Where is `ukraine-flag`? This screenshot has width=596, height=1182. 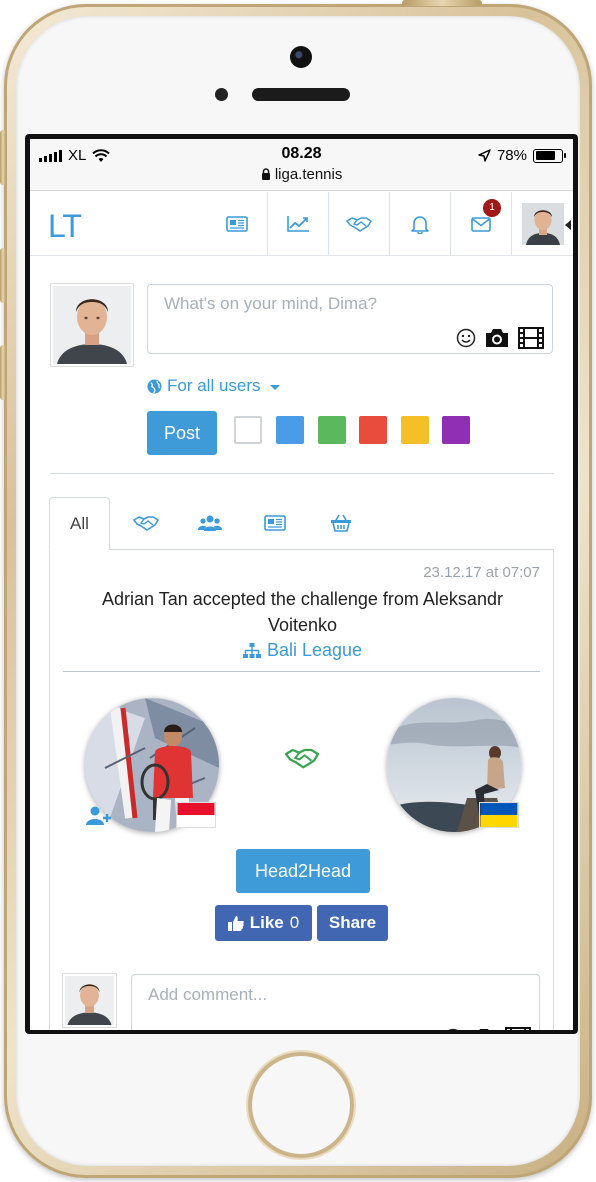 ukraine-flag is located at coordinates (499, 815).